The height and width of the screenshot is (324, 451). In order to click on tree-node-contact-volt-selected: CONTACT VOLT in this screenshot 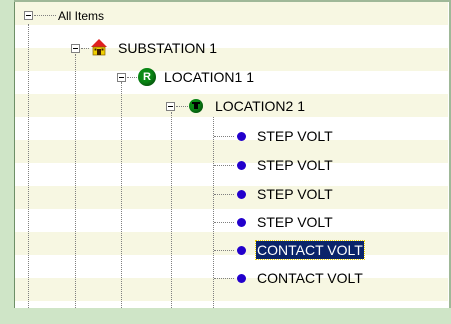, I will do `click(310, 250)`.